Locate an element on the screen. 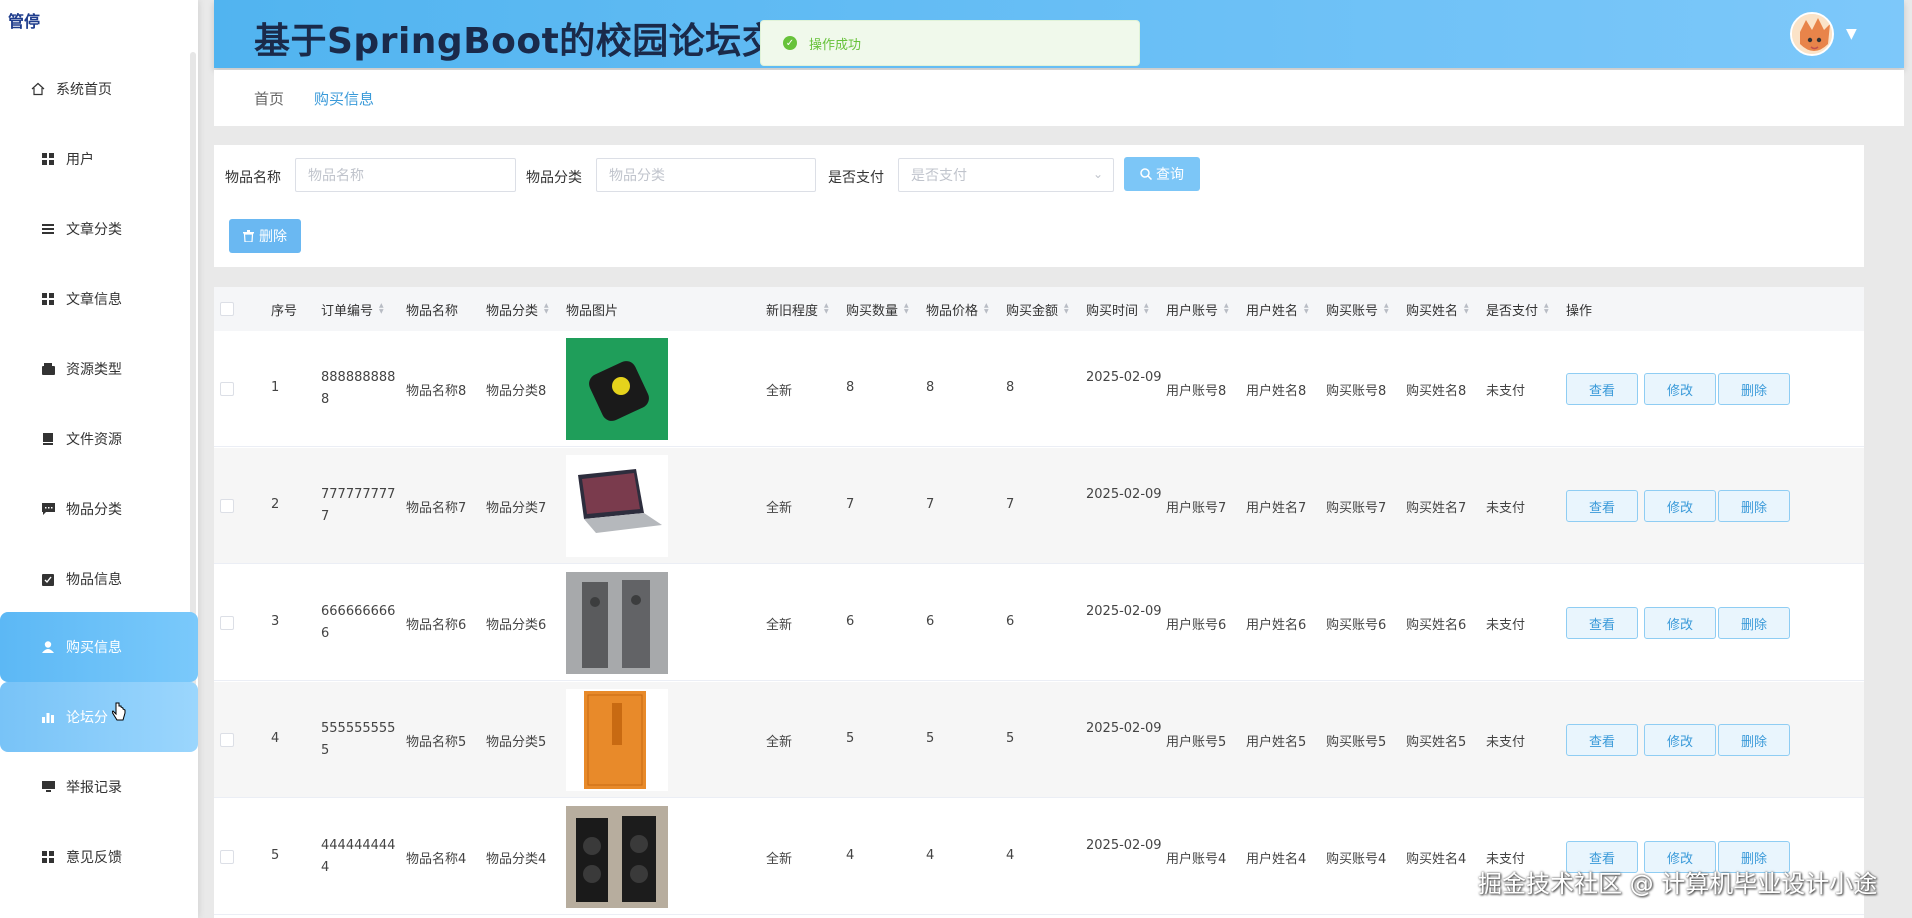 Image resolution: width=1912 pixels, height=918 pixels. col-condition: 新旧程度 ▲ ▼ is located at coordinates (797, 309).